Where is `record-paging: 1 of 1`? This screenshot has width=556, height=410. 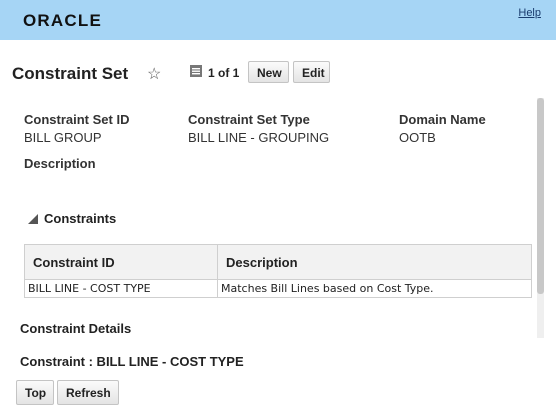 record-paging: 1 of 1 is located at coordinates (224, 73).